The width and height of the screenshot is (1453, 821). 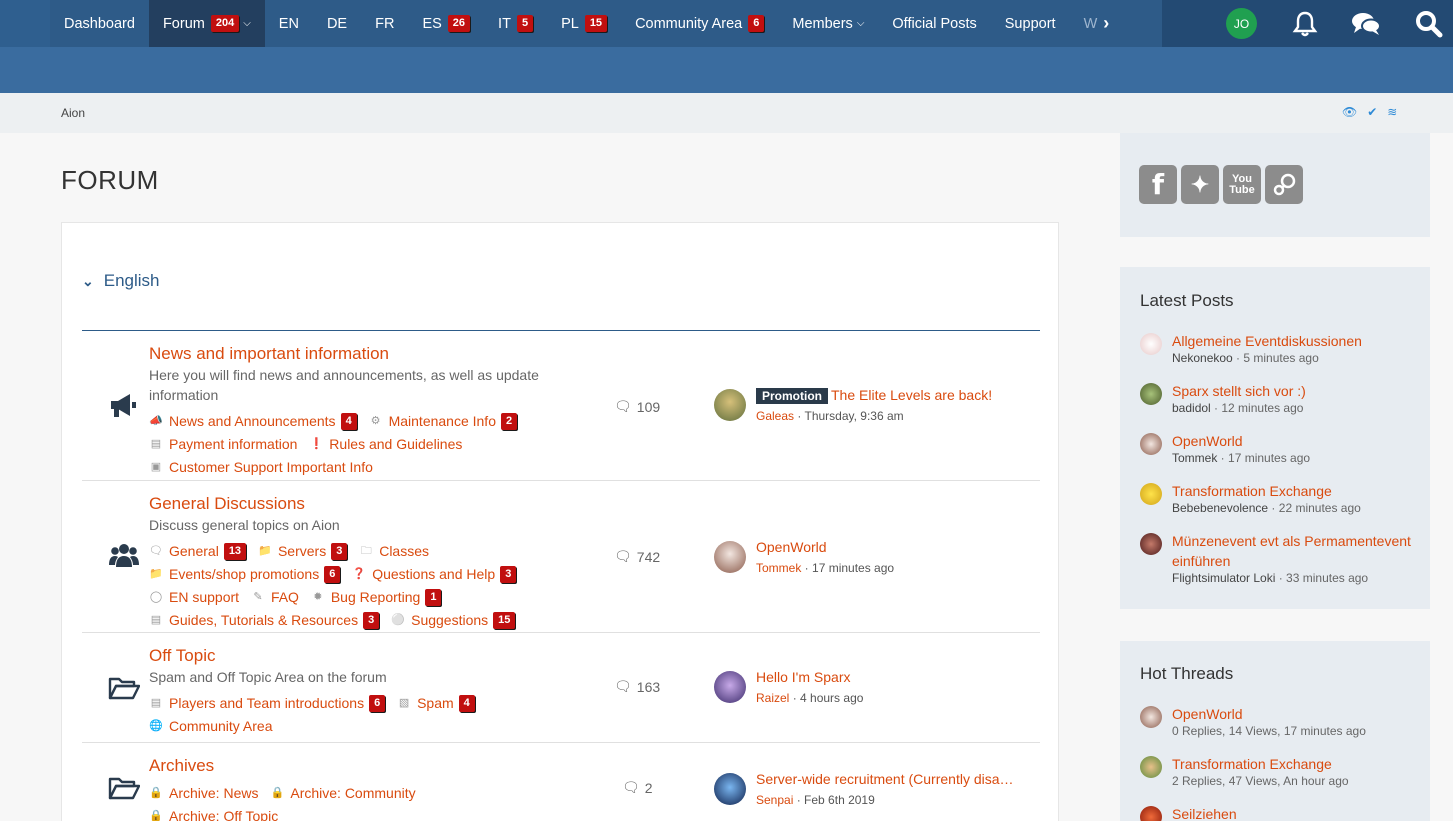 What do you see at coordinates (775, 416) in the screenshot?
I see `username-link: Galeas` at bounding box center [775, 416].